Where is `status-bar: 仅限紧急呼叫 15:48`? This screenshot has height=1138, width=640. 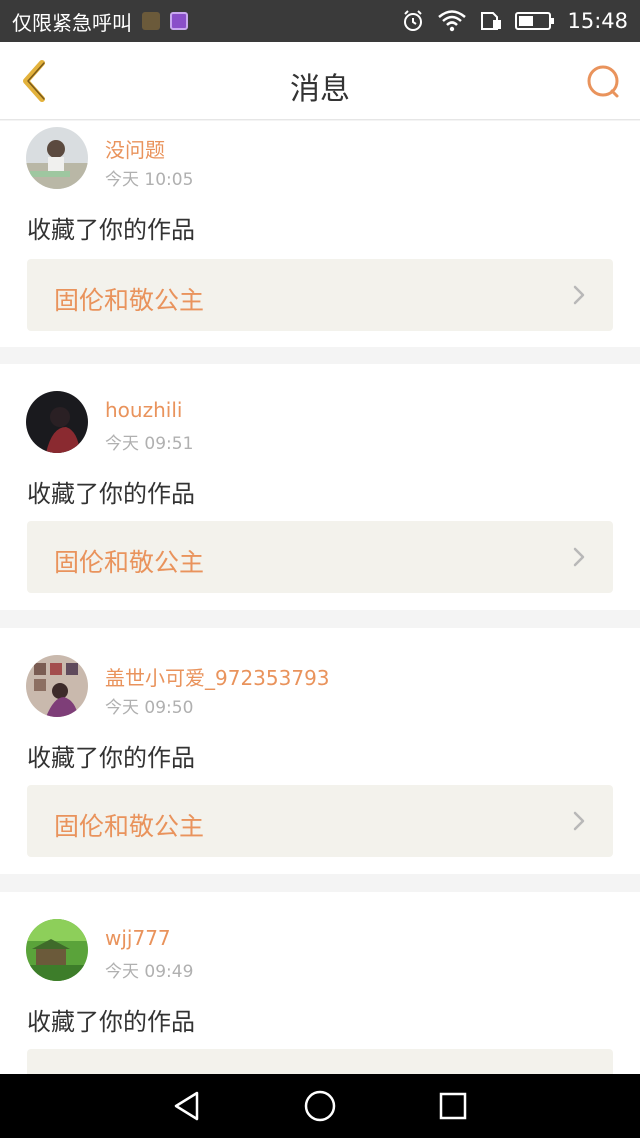
status-bar: 仅限紧急呼叫 15:48 is located at coordinates (320, 21).